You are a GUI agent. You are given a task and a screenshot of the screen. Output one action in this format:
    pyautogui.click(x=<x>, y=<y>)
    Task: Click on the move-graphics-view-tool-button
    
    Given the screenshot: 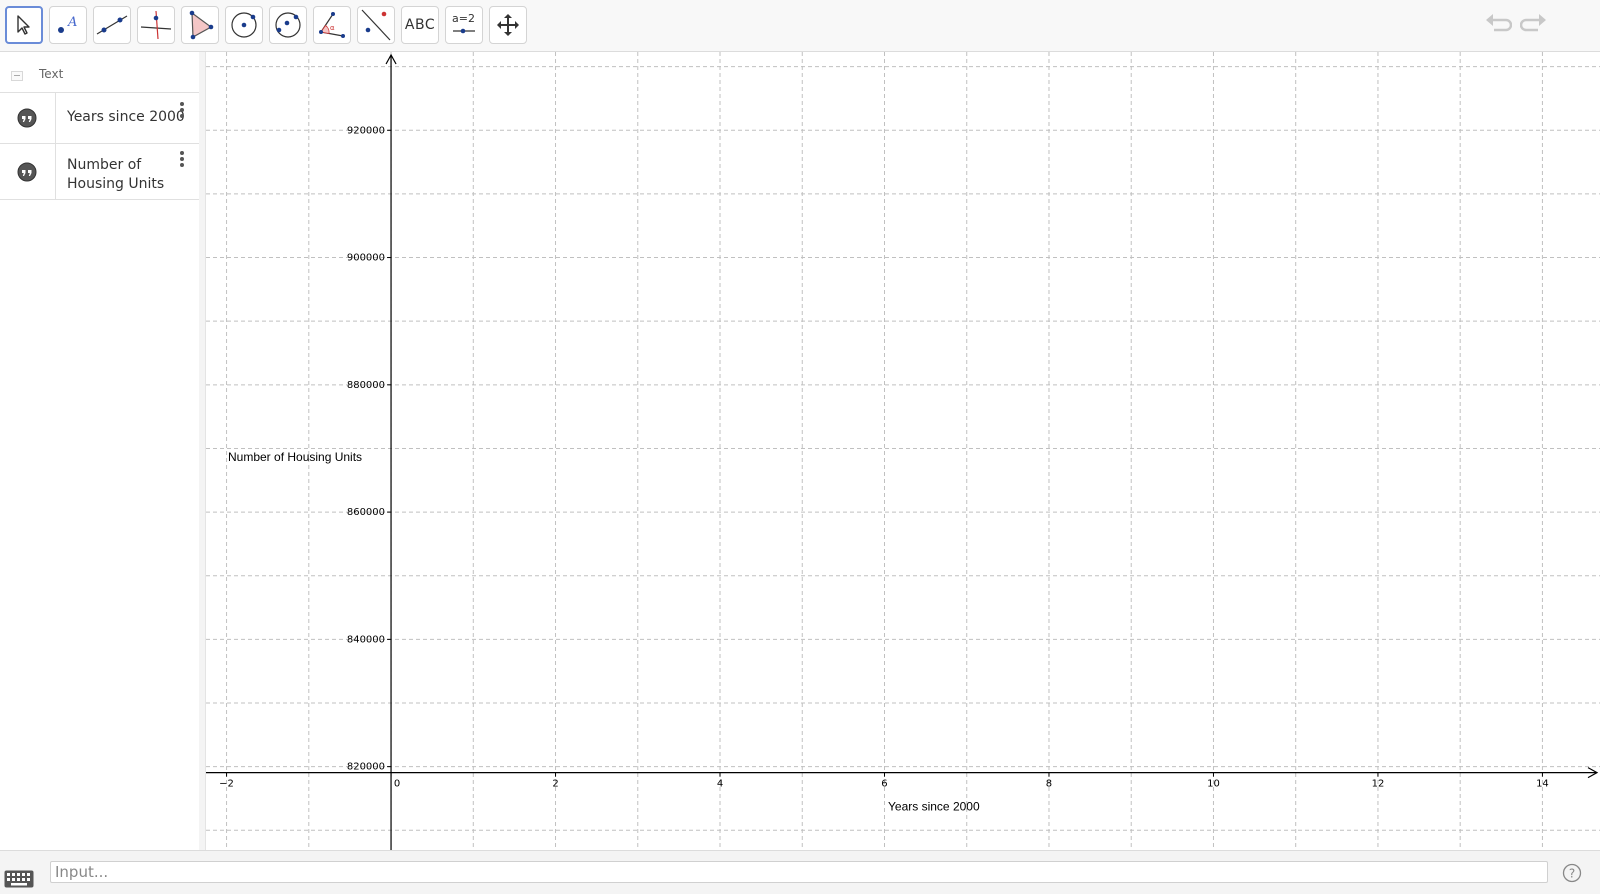 What is the action you would take?
    pyautogui.click(x=508, y=25)
    